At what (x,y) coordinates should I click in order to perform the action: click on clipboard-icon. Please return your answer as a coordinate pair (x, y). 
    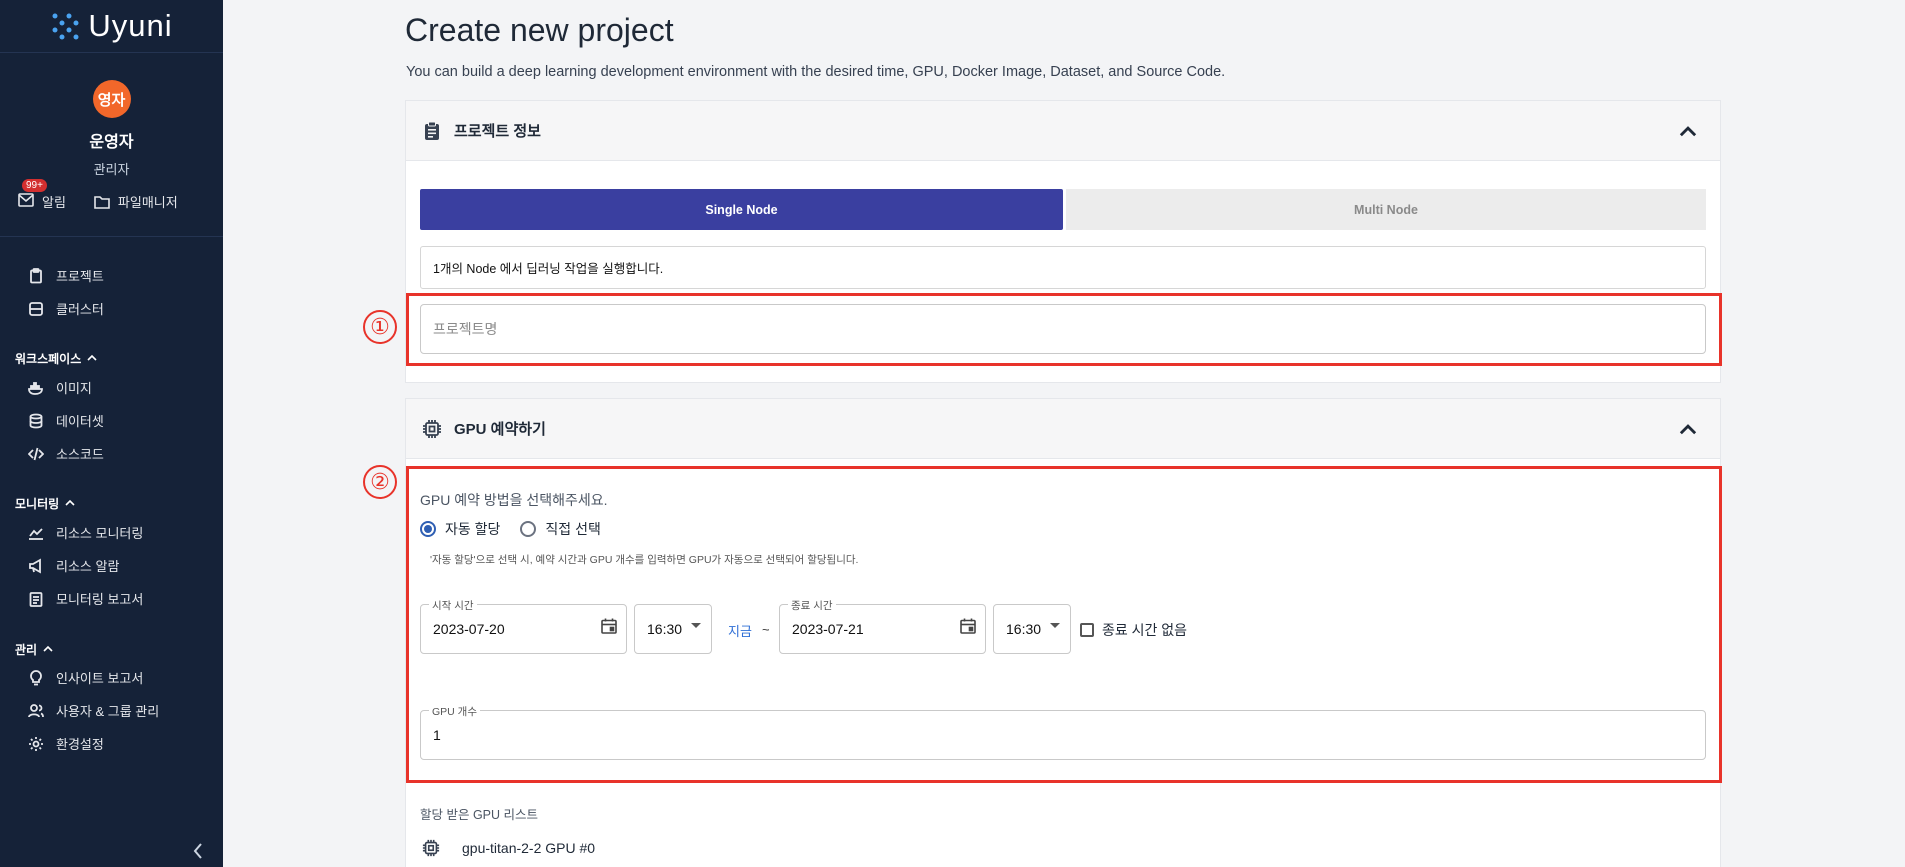
    Looking at the image, I should click on (432, 130).